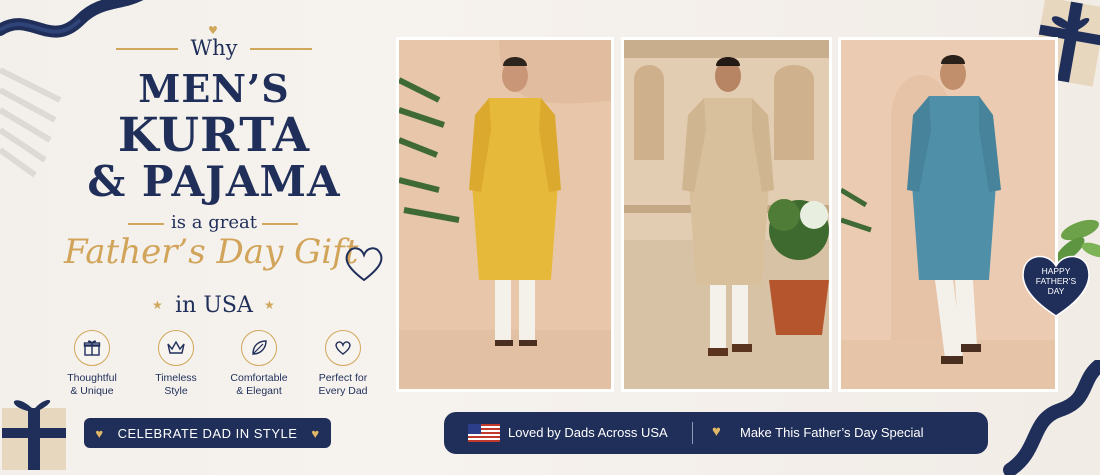 The height and width of the screenshot is (475, 1100). I want to click on celebrate-dad-button: ♥ CELEBRATE DAD IN STYLE ♥, so click(207, 433).